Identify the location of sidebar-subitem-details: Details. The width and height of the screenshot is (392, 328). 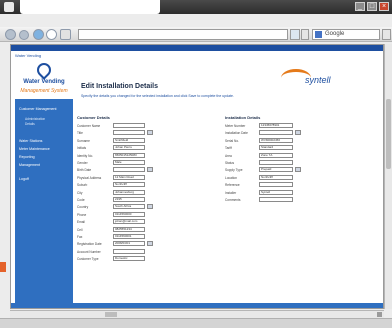
(30, 124).